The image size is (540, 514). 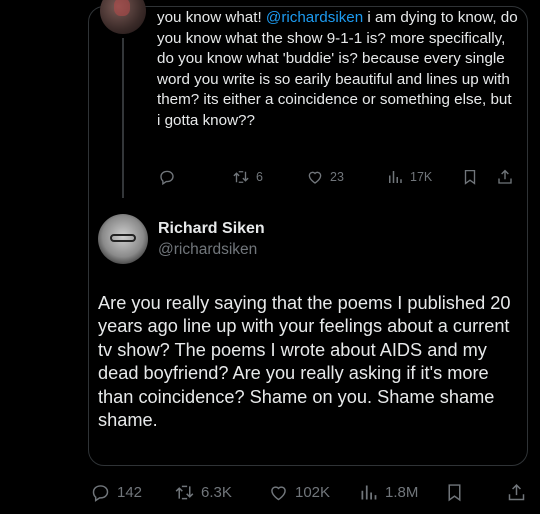 I want to click on tweet-like-button: 102K, so click(x=299, y=492).